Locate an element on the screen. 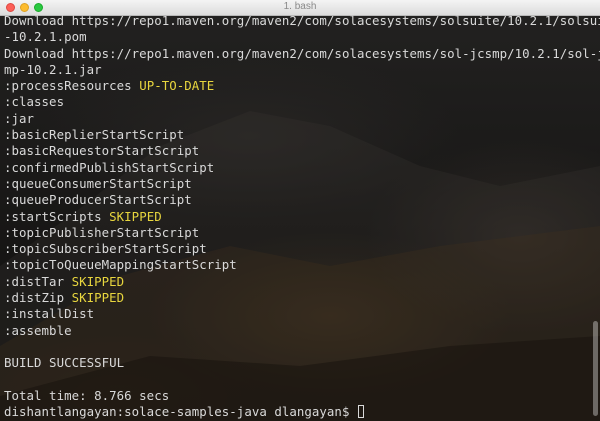  terminal-line: mp-10.2.1.jar is located at coordinates (299, 70).